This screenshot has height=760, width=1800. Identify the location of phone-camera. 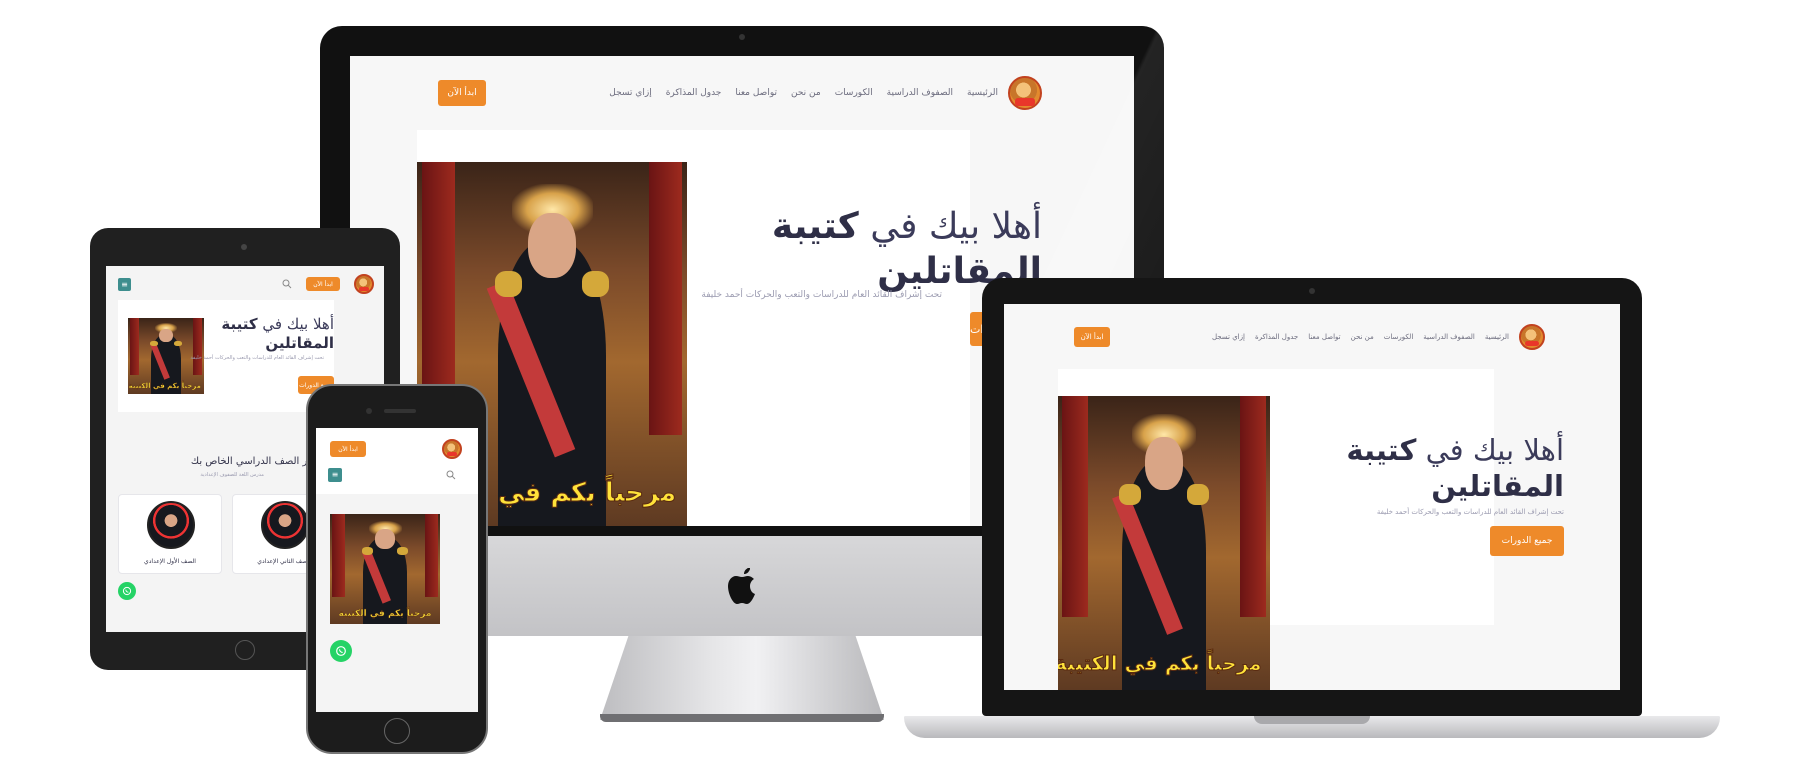
(369, 411).